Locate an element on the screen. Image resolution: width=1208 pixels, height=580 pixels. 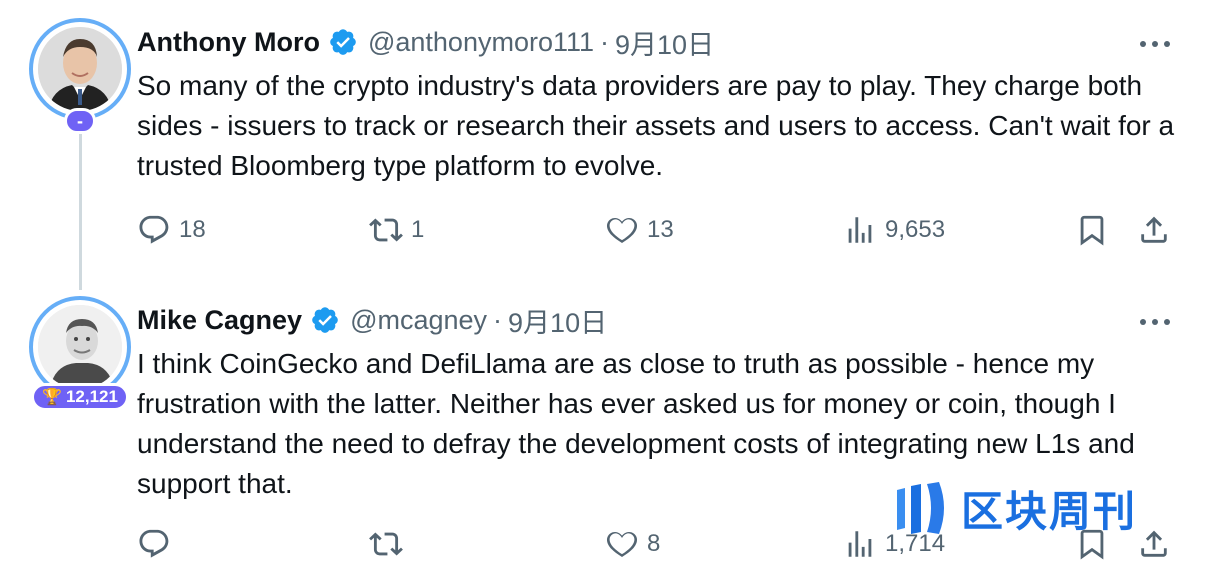
reply-button: 18 is located at coordinates (171, 230).